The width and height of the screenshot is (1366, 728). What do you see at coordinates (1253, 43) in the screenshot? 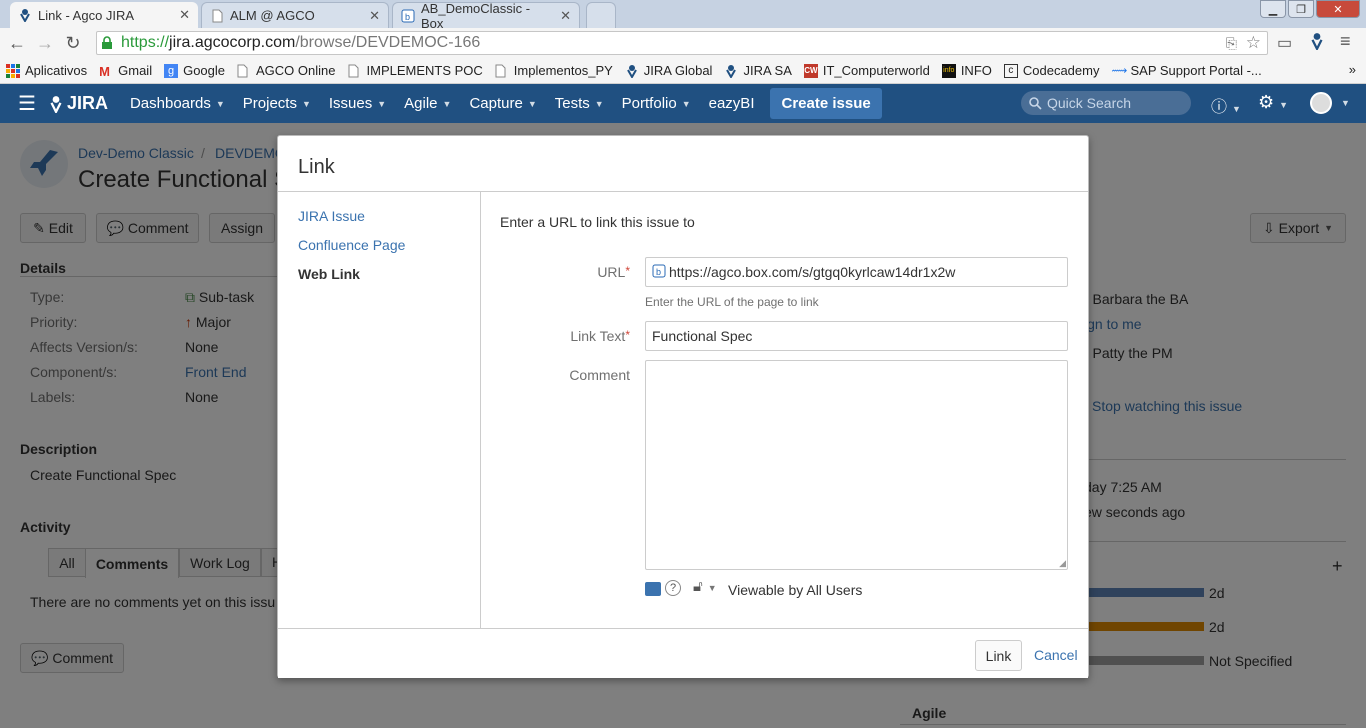
I see `bookmark-star-icon: ☆` at bounding box center [1253, 43].